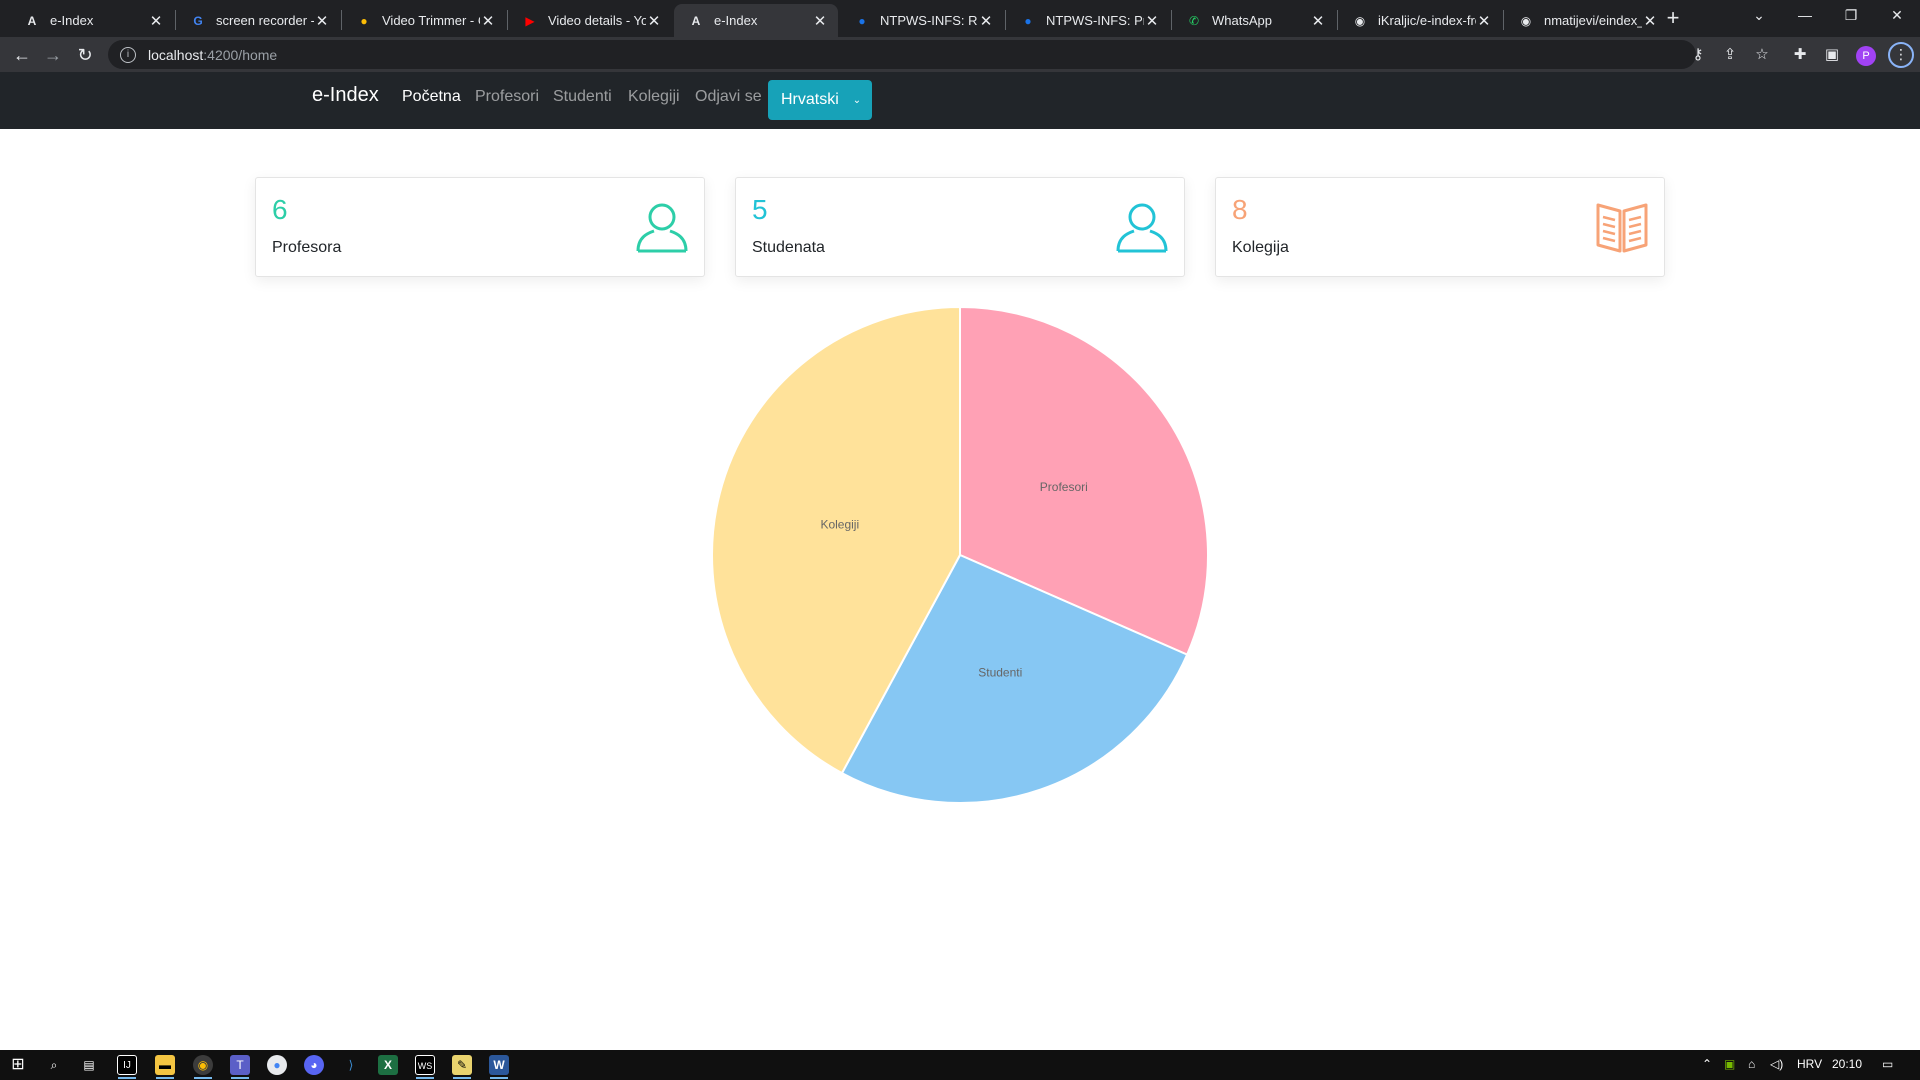 The width and height of the screenshot is (1920, 1080). Describe the element at coordinates (18, 1065) in the screenshot. I see `windows-start-icon: ⊞` at that location.